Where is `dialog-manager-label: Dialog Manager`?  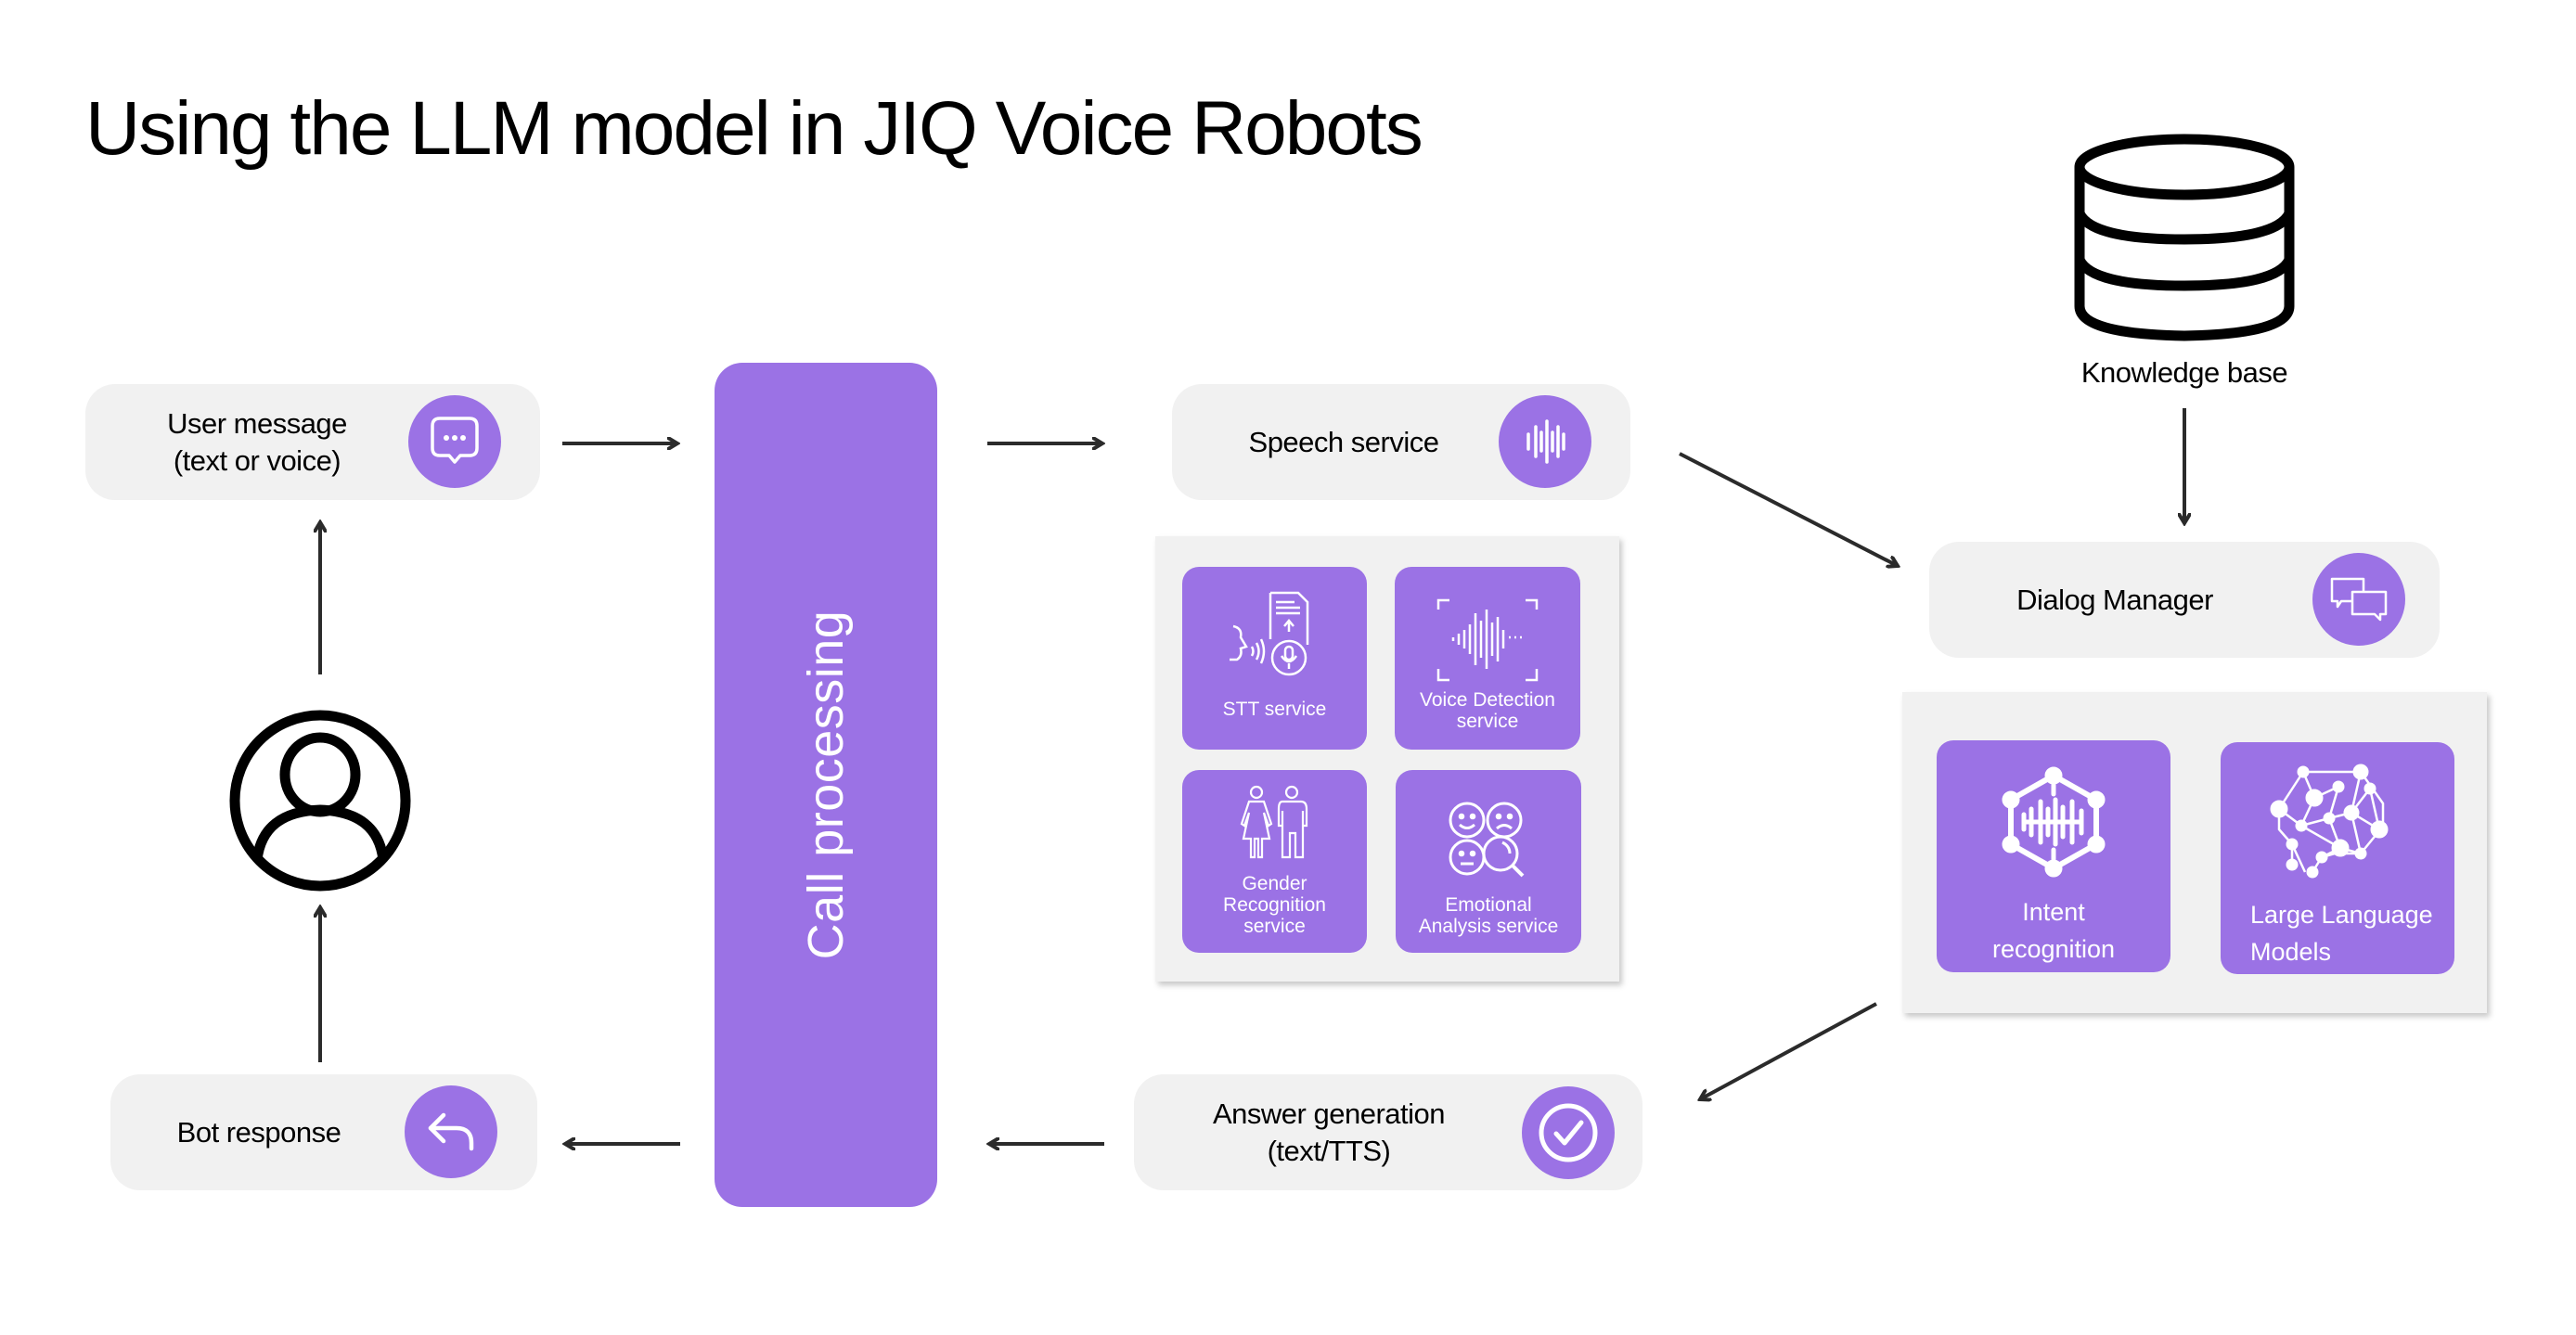
dialog-manager-label: Dialog Manager is located at coordinates (2114, 599).